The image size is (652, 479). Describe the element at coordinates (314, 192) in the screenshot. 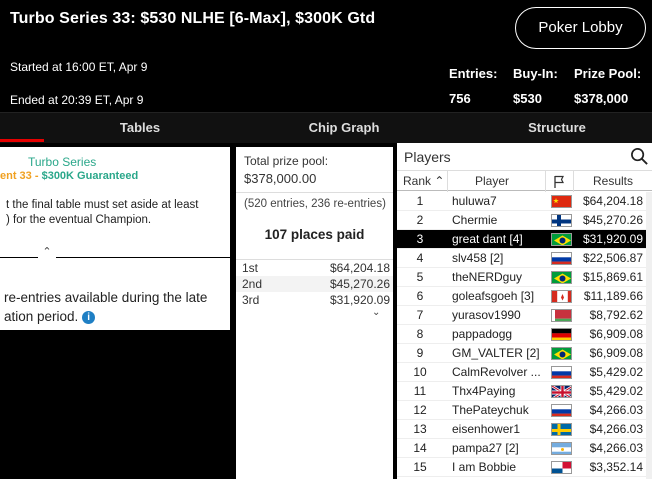

I see `divider` at that location.